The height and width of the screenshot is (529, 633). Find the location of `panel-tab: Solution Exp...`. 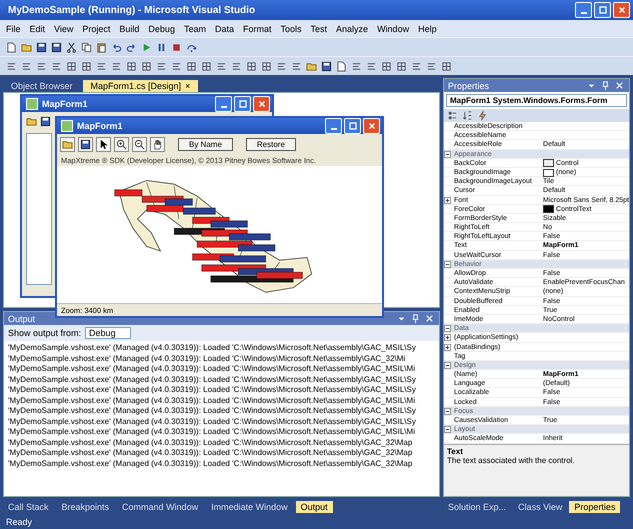

panel-tab: Solution Exp... is located at coordinates (477, 507).